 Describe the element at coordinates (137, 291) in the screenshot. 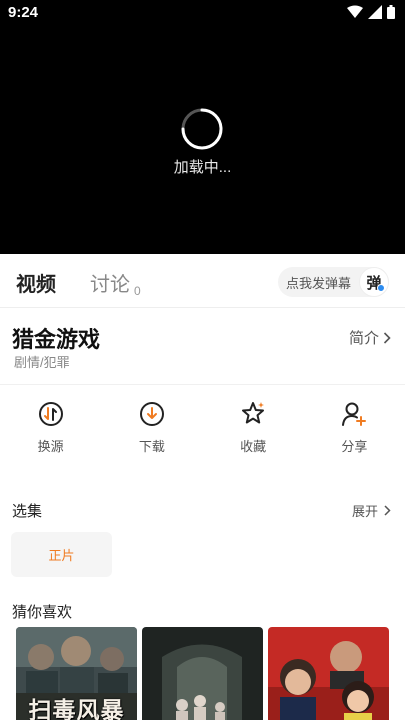

I see `discuss-count: 0` at that location.